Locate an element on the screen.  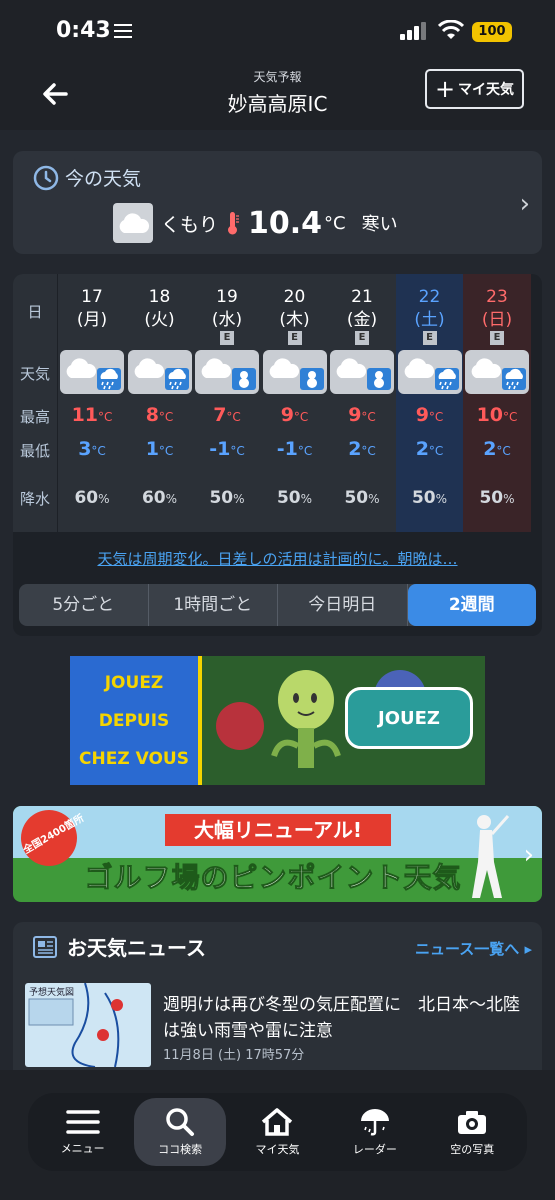
bottom-tab-bar: メニュー ココ検索 マイ天気 レーダー 空の写真 is located at coordinates (277, 1132).